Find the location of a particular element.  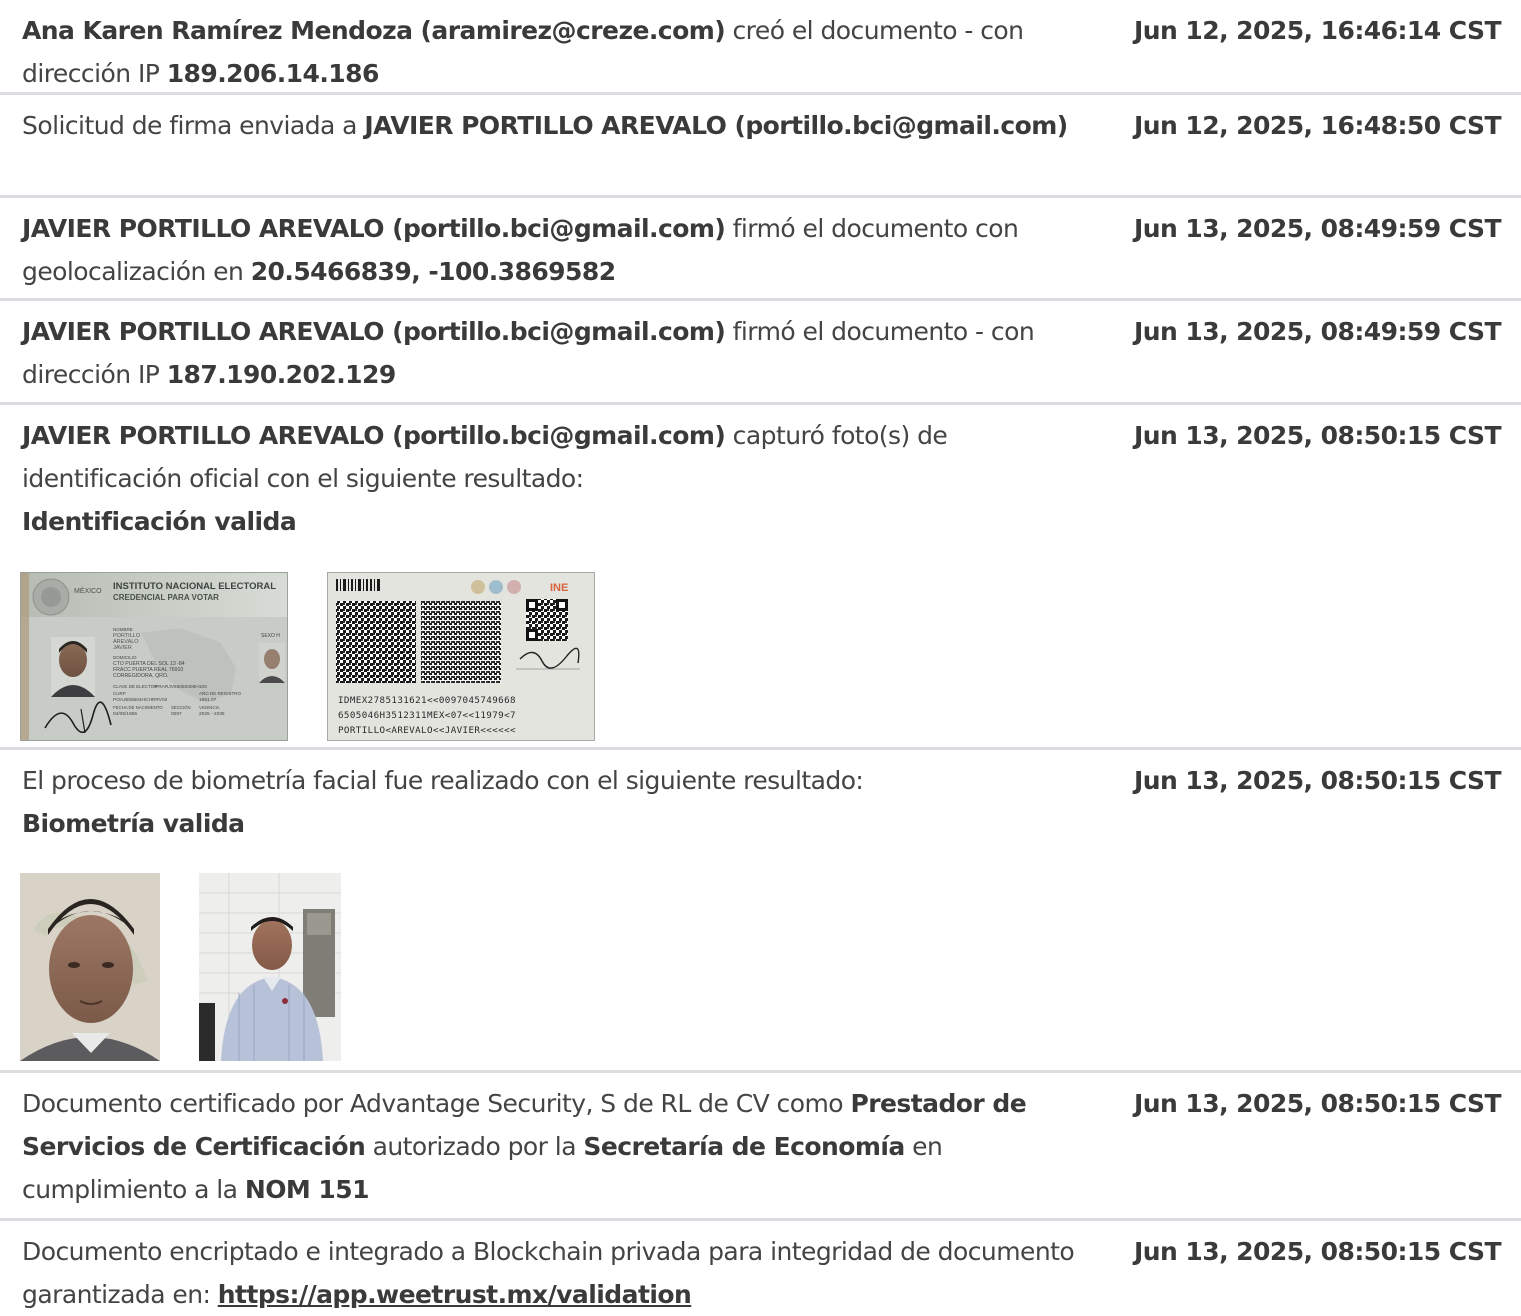

id-registration-label: AÑO DE REGISTRO is located at coordinates (220, 693).